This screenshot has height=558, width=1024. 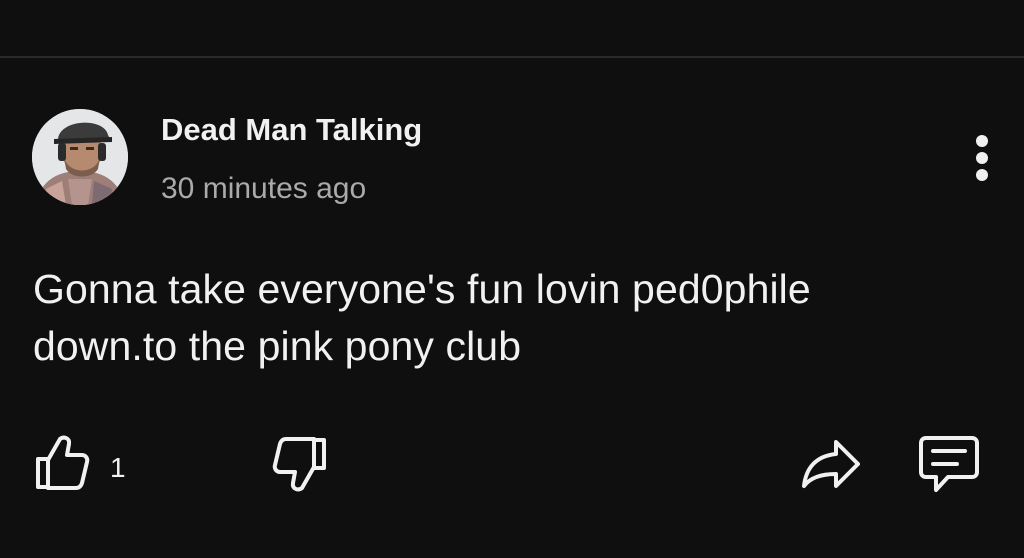 I want to click on avatar, so click(x=80, y=157).